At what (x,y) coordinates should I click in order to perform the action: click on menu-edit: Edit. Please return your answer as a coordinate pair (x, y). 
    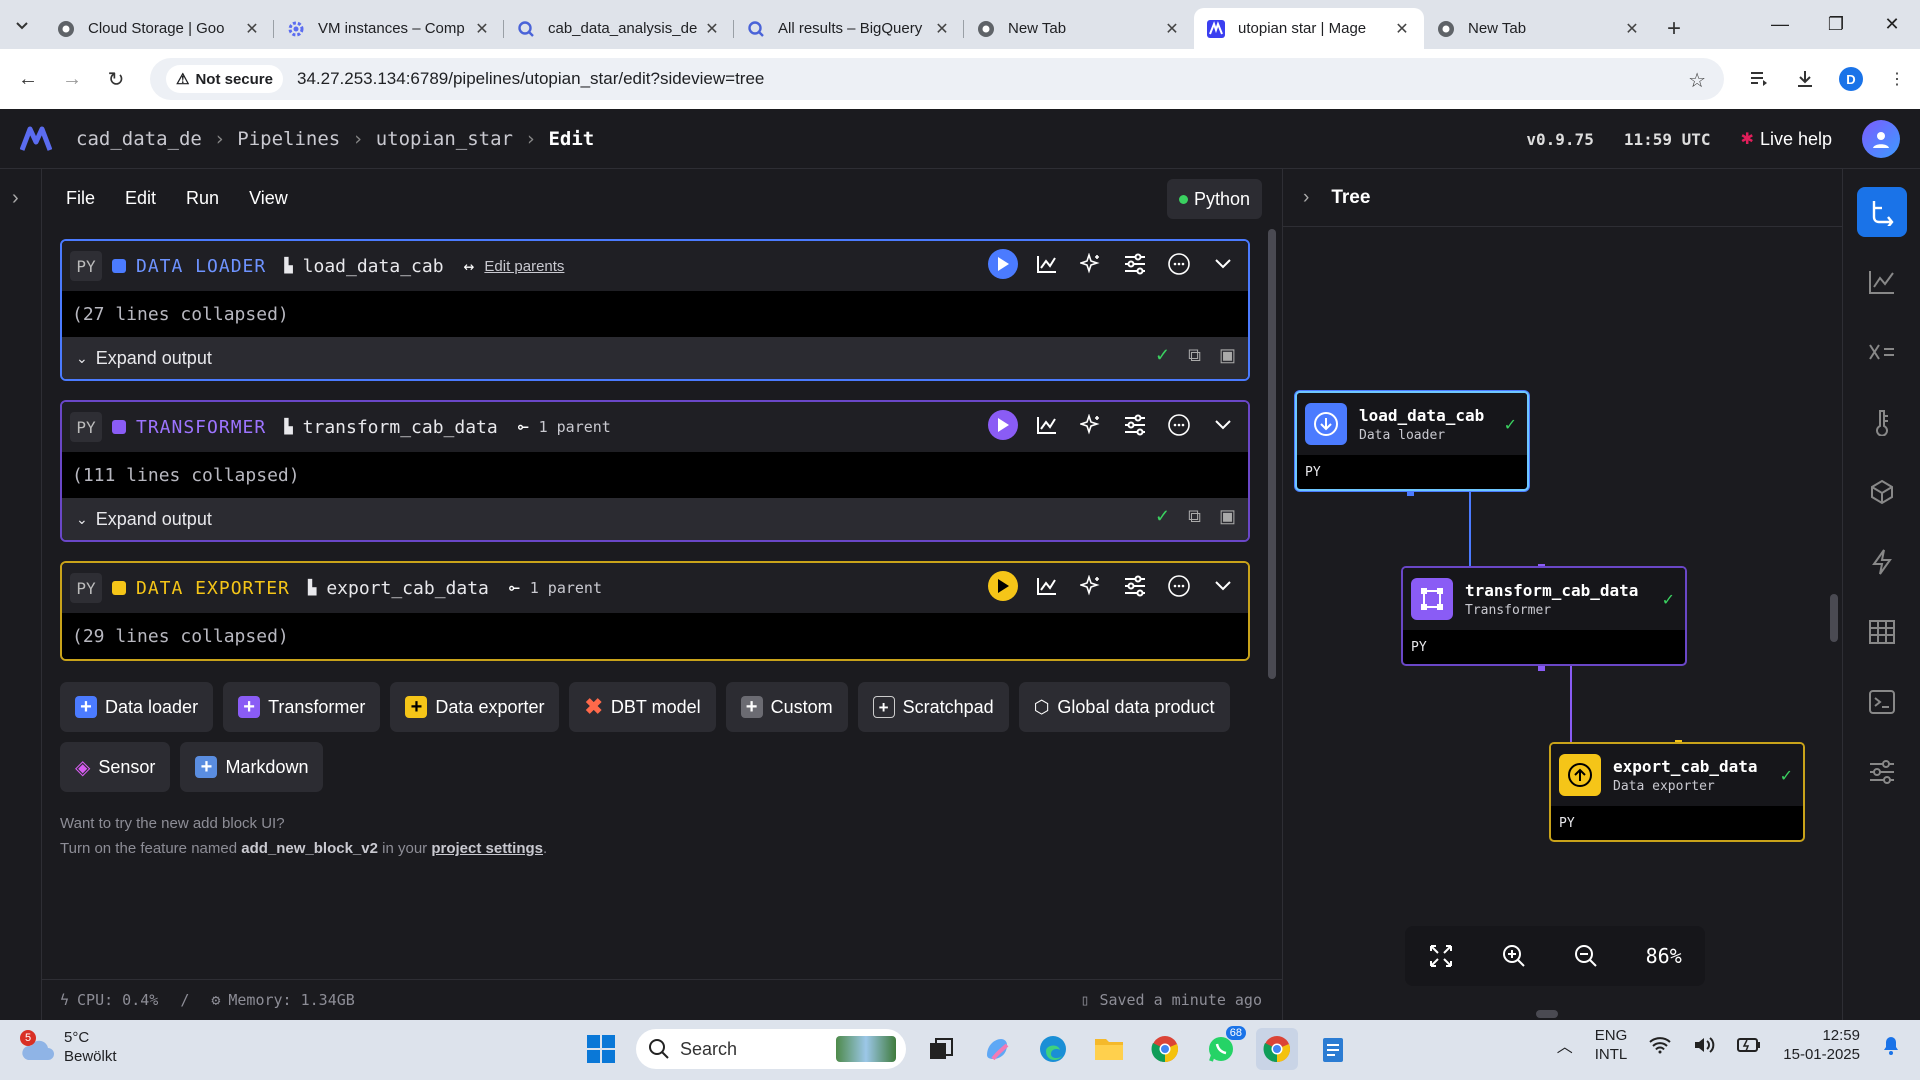
    Looking at the image, I should click on (140, 198).